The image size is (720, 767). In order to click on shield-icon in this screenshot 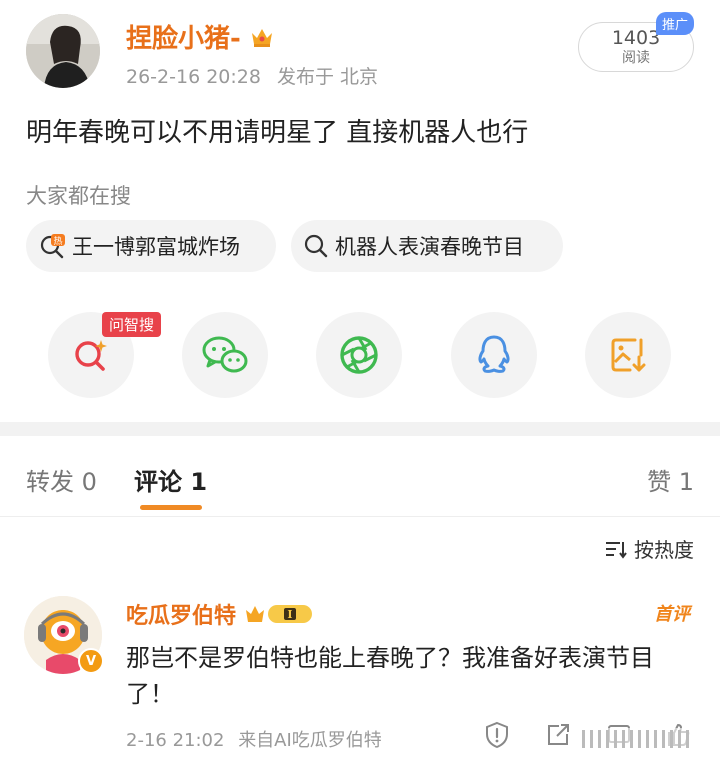, I will do `click(497, 735)`.